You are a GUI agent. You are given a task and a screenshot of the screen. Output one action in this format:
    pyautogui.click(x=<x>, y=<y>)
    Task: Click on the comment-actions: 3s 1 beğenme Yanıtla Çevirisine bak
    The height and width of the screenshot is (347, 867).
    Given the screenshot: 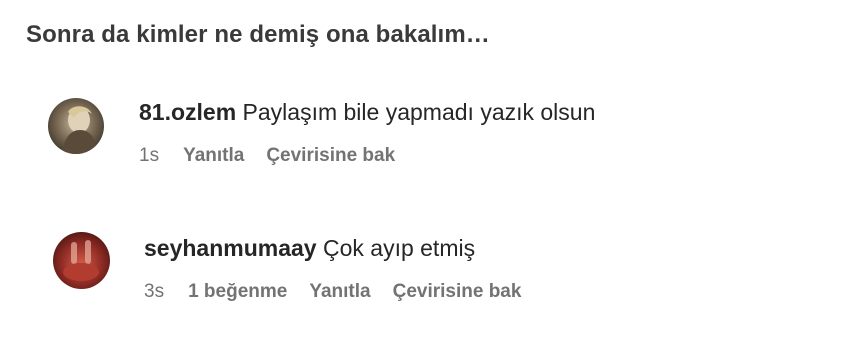 What is the action you would take?
    pyautogui.click(x=343, y=292)
    